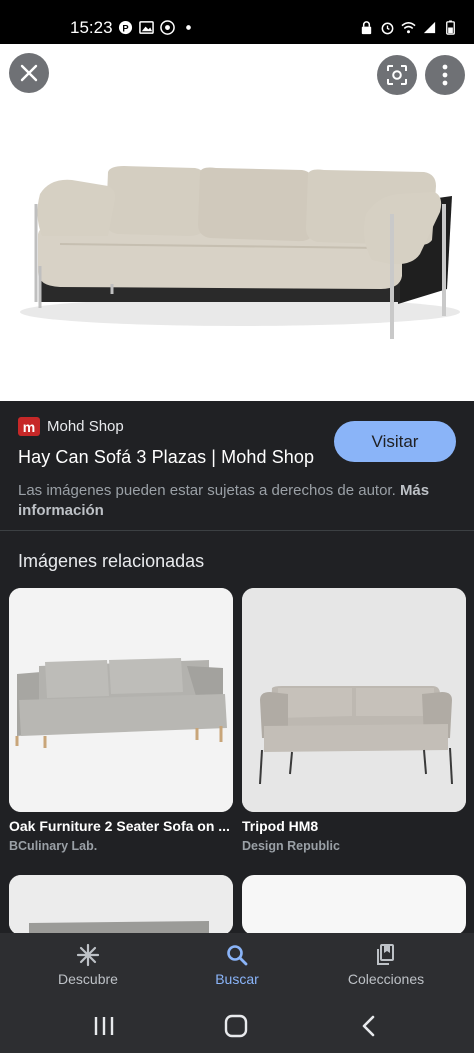 This screenshot has height=1053, width=474. What do you see at coordinates (386, 979) in the screenshot?
I see `nav-label: Colecciones` at bounding box center [386, 979].